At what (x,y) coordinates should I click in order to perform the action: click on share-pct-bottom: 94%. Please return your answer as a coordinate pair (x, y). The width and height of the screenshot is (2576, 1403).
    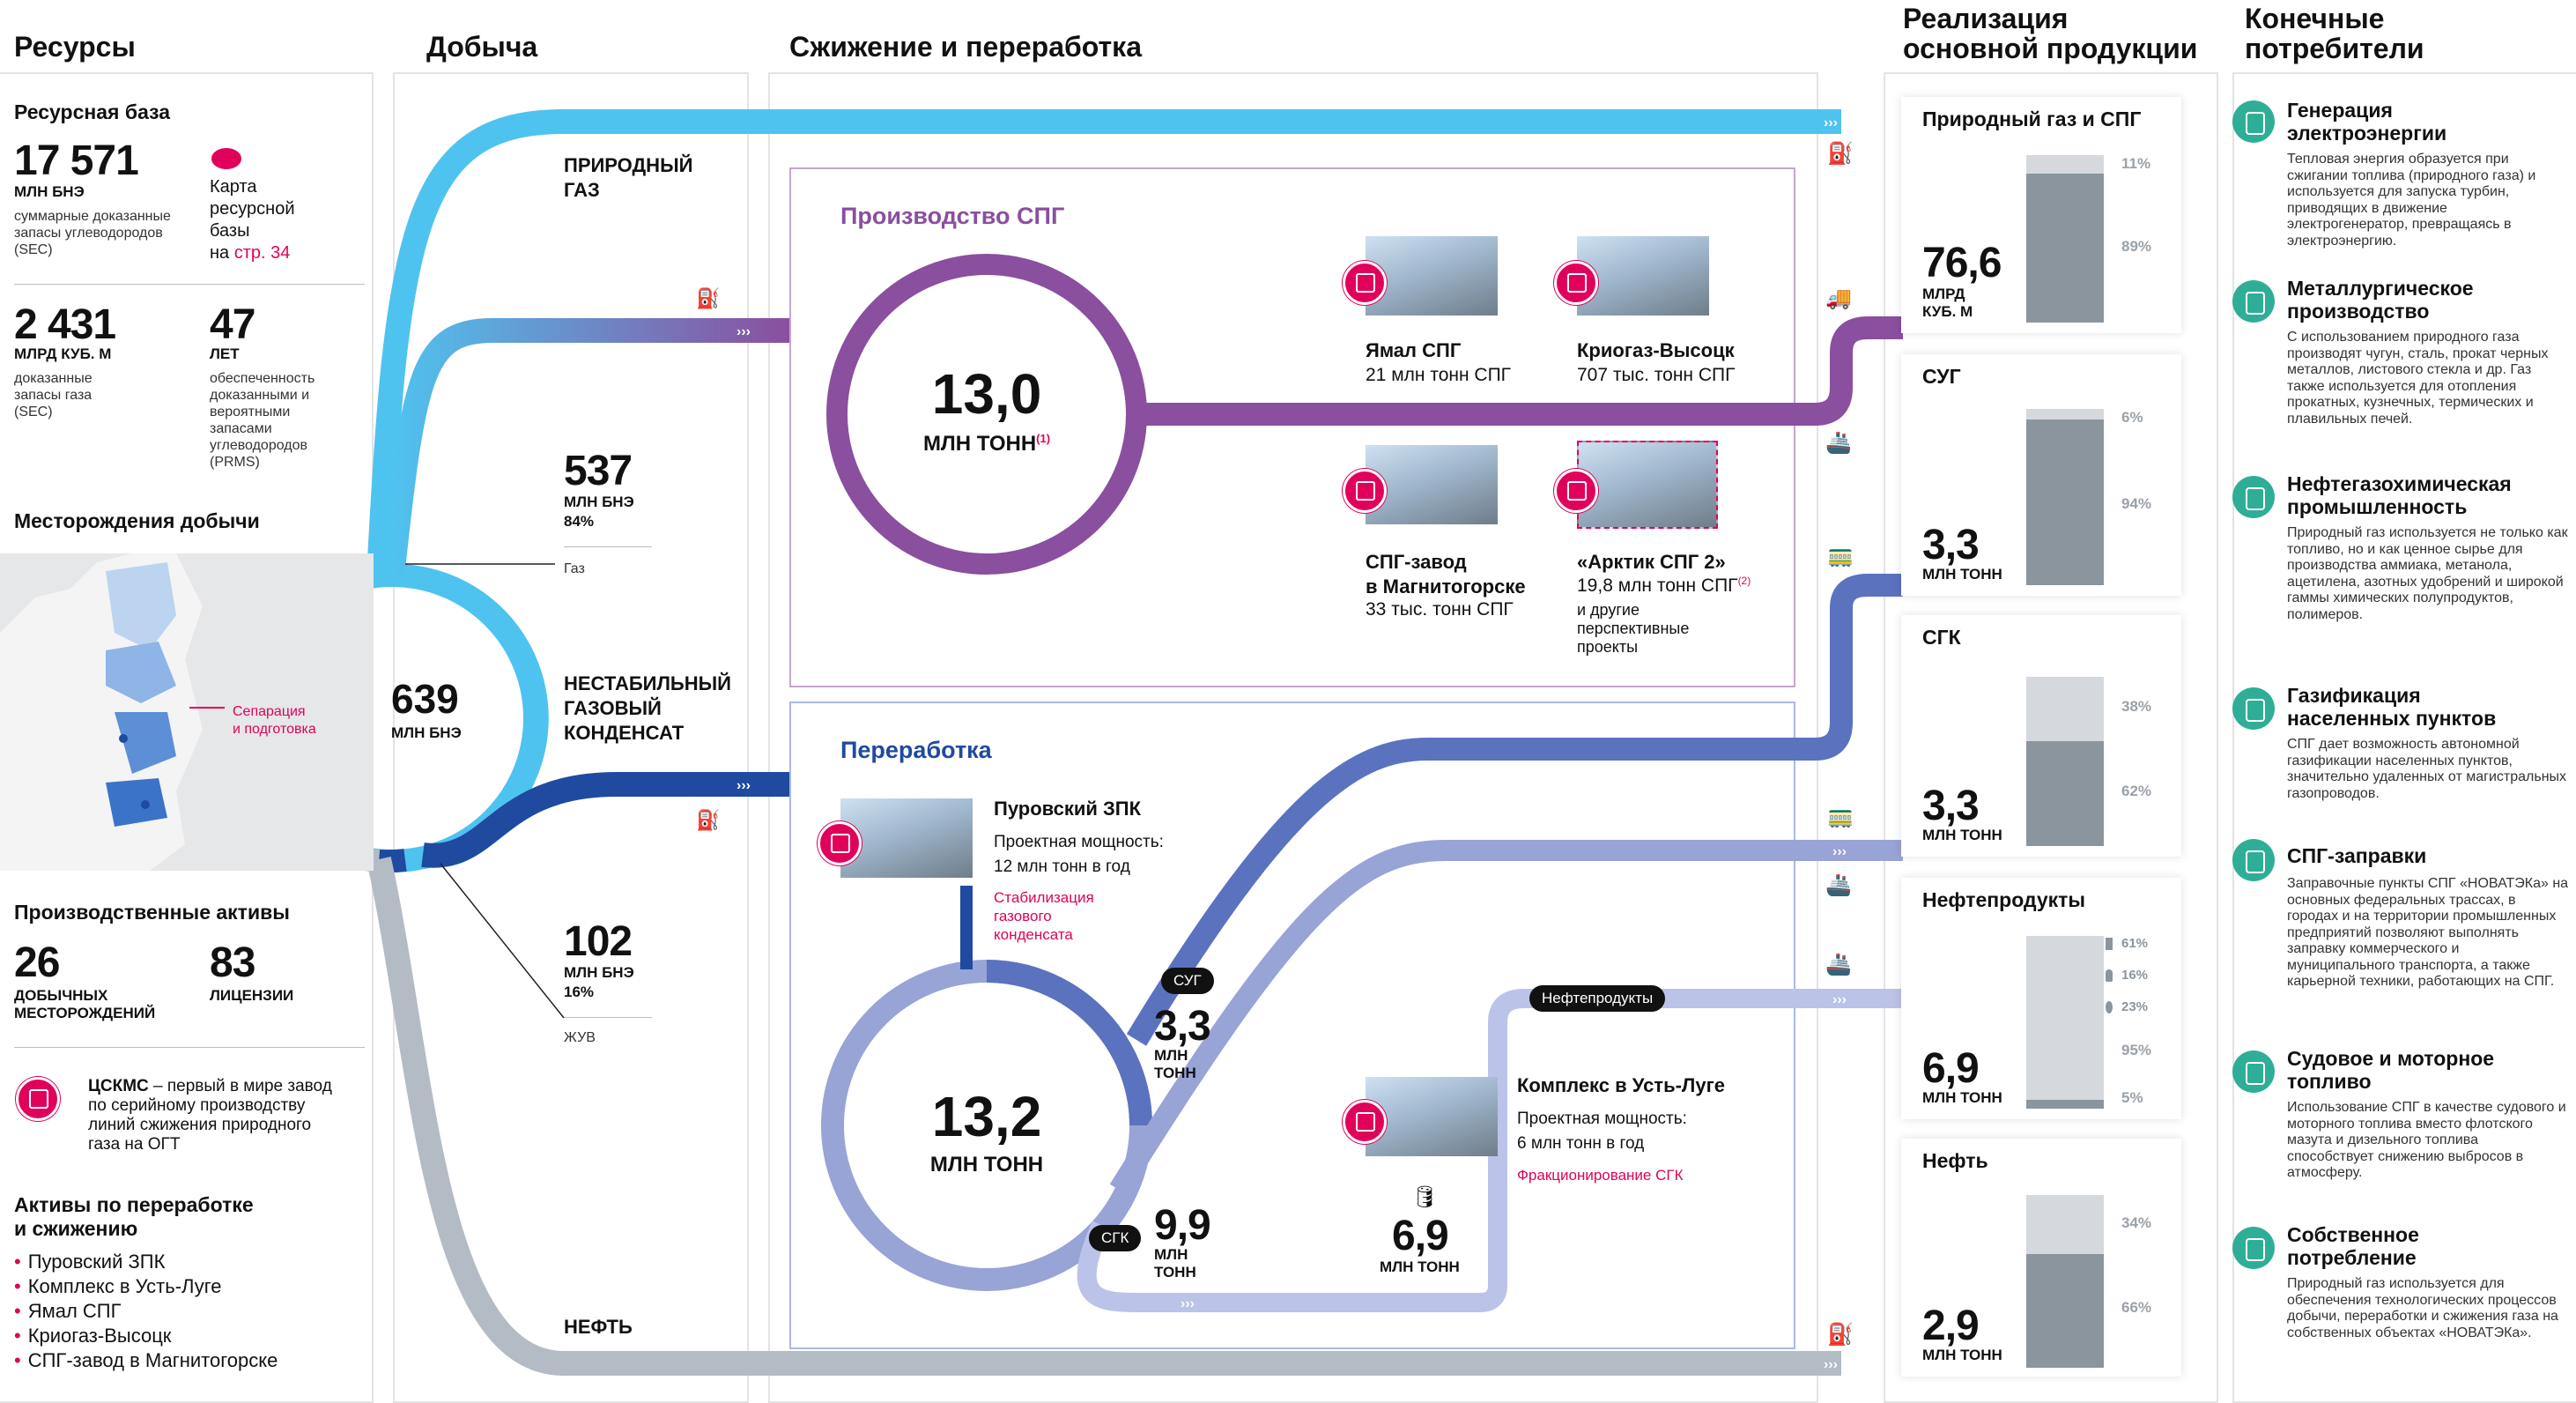
    Looking at the image, I should click on (2137, 503).